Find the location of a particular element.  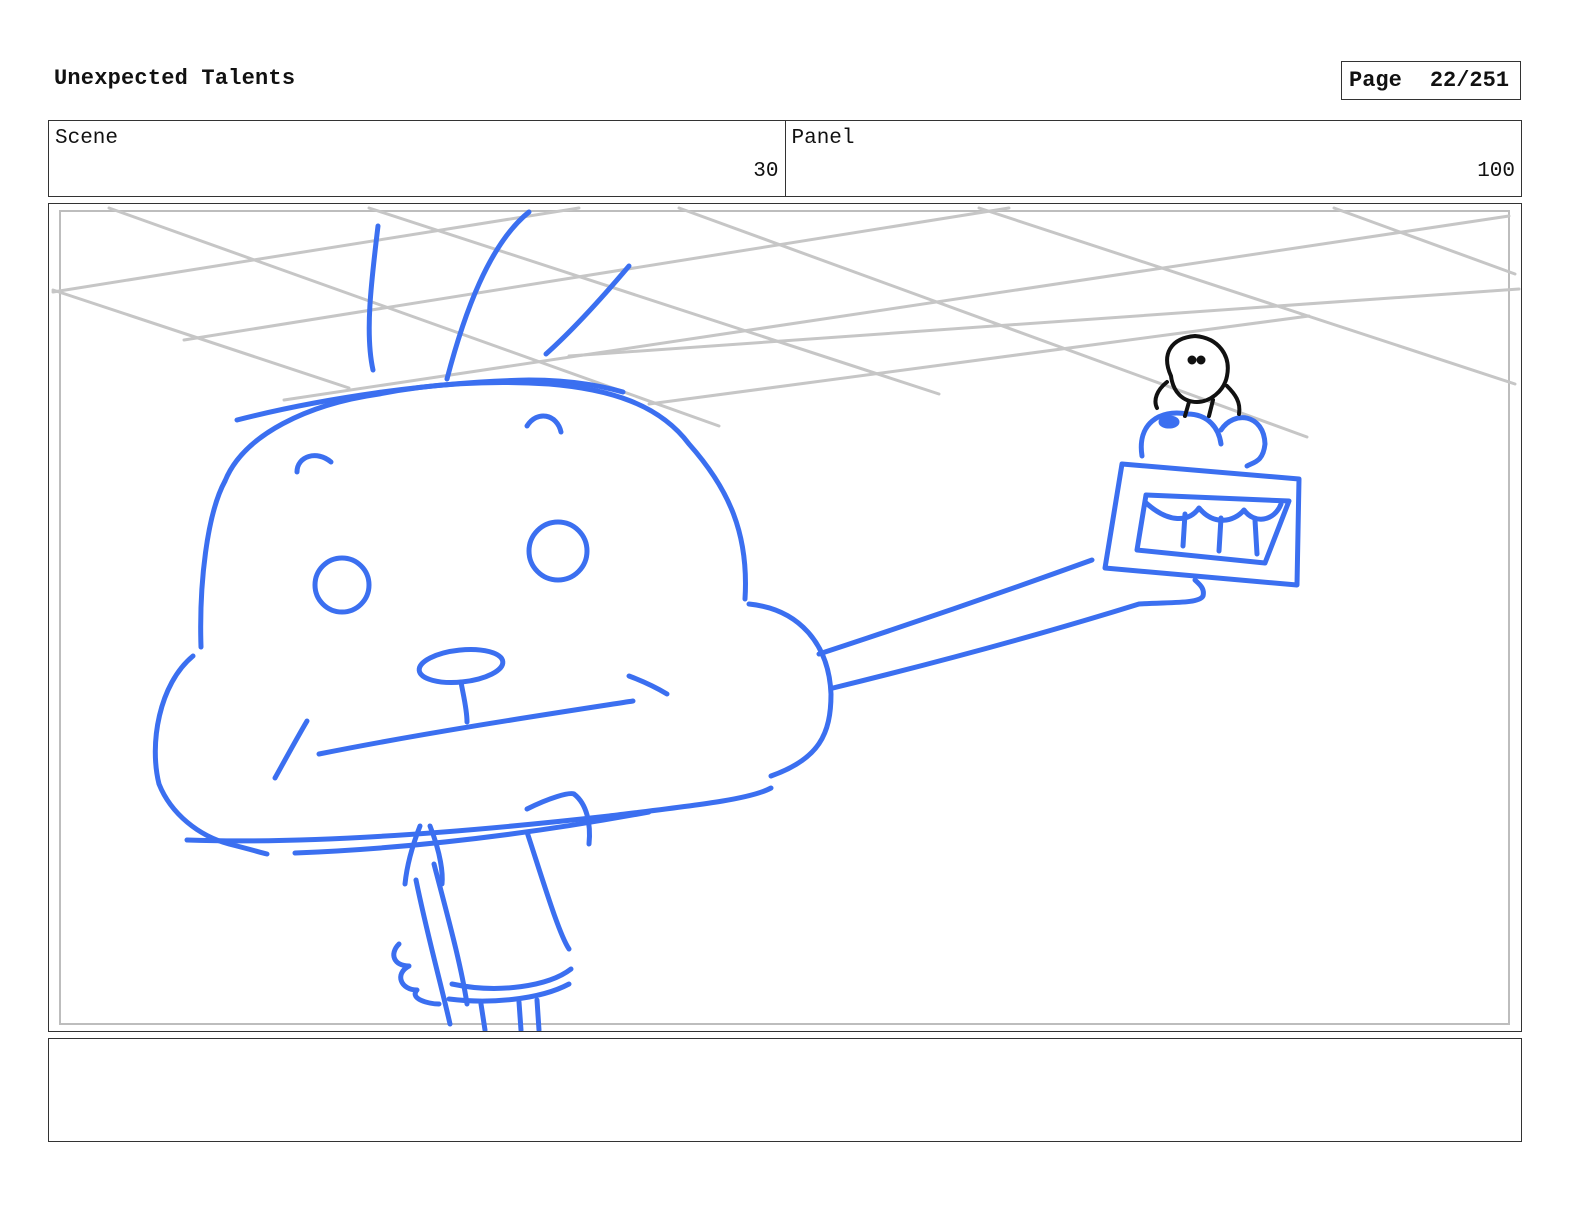

page-label: Page is located at coordinates (1375, 80).